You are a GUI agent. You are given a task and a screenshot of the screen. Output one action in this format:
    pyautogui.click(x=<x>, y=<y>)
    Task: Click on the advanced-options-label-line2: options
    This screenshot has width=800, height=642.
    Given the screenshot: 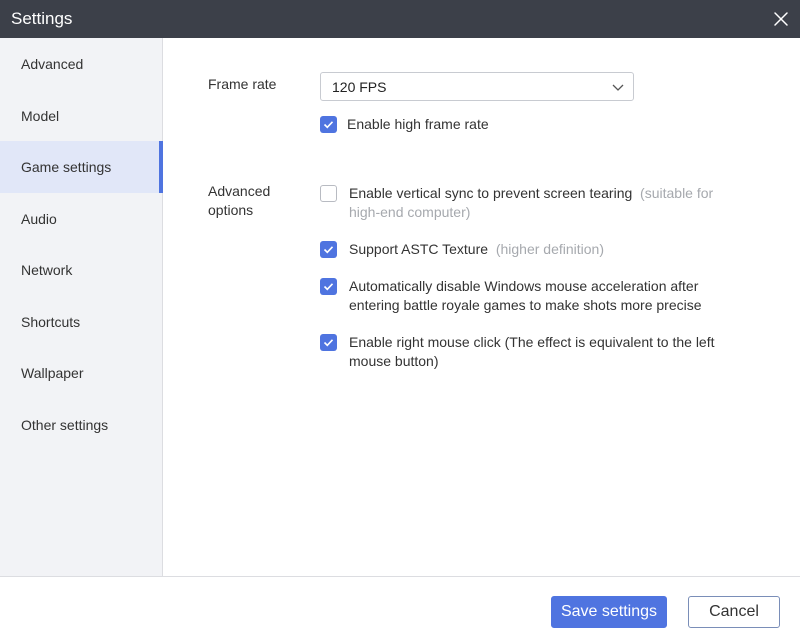 What is the action you would take?
    pyautogui.click(x=231, y=210)
    